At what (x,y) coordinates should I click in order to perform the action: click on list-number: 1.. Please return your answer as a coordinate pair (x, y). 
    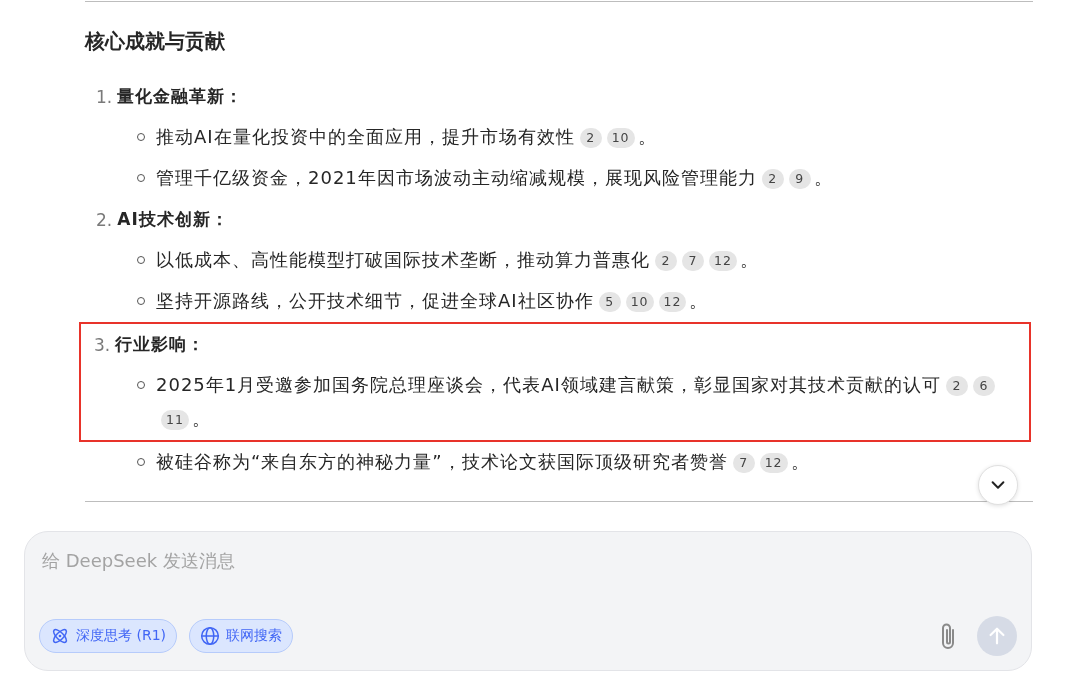
    Looking at the image, I should click on (104, 96).